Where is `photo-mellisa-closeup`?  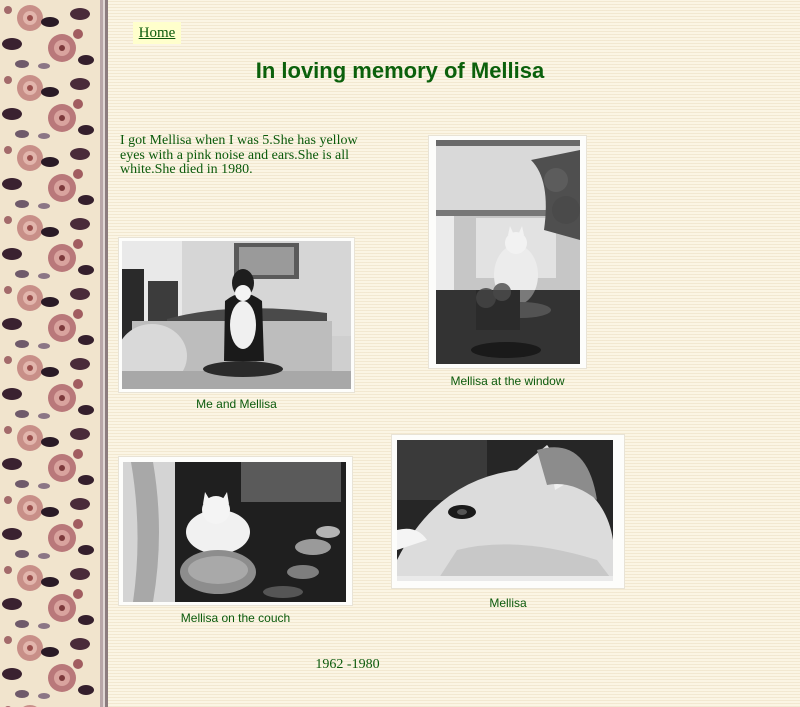 photo-mellisa-closeup is located at coordinates (508, 511).